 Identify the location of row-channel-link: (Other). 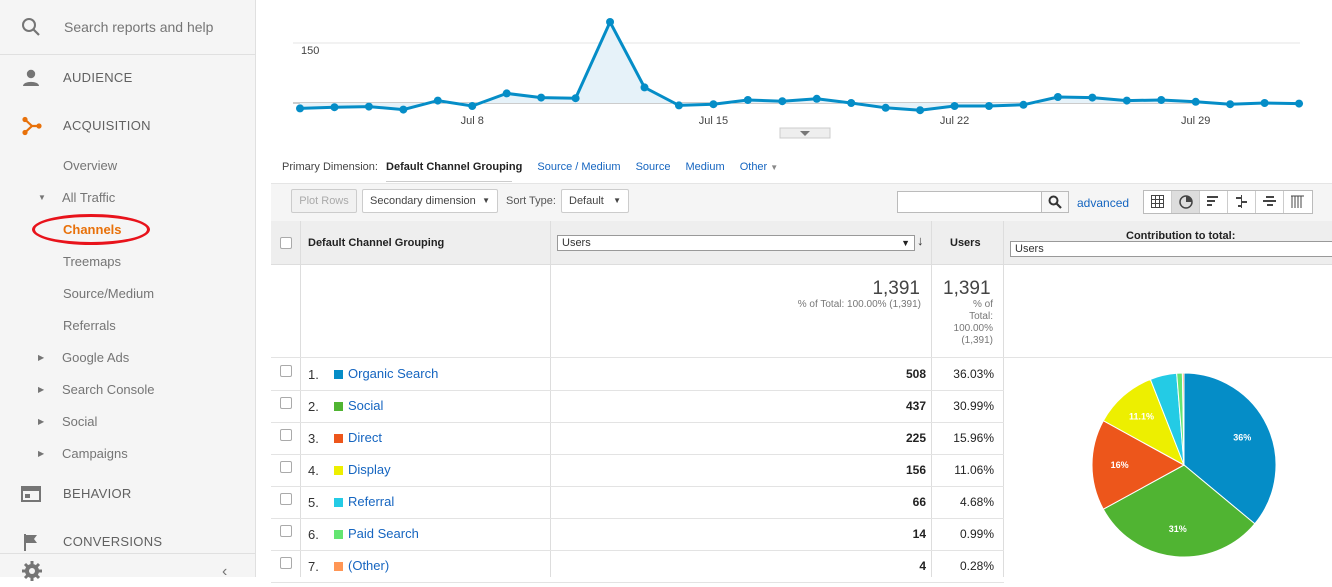
(368, 565).